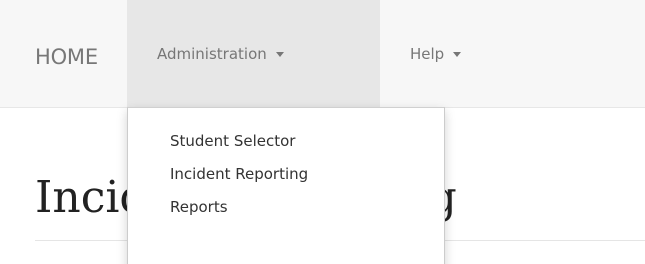  I want to click on nav-help-label: Help, so click(427, 53).